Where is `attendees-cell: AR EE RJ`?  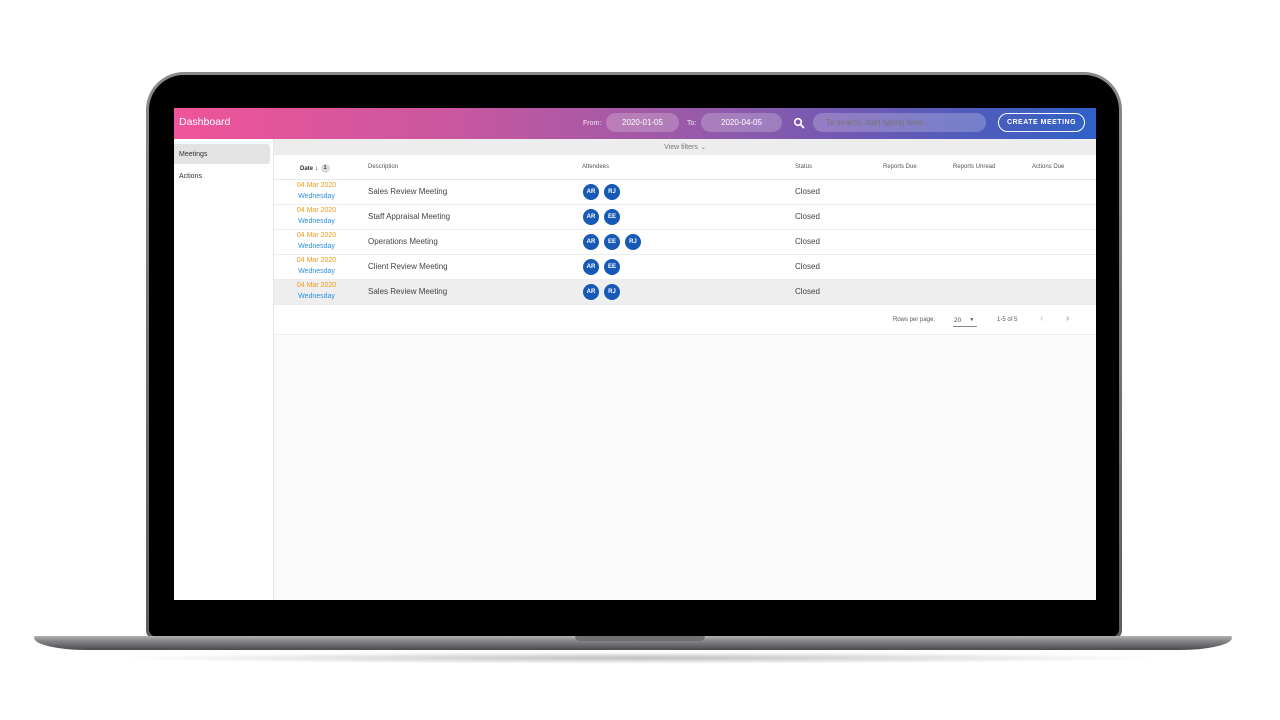 attendees-cell: AR EE RJ is located at coordinates (614, 242).